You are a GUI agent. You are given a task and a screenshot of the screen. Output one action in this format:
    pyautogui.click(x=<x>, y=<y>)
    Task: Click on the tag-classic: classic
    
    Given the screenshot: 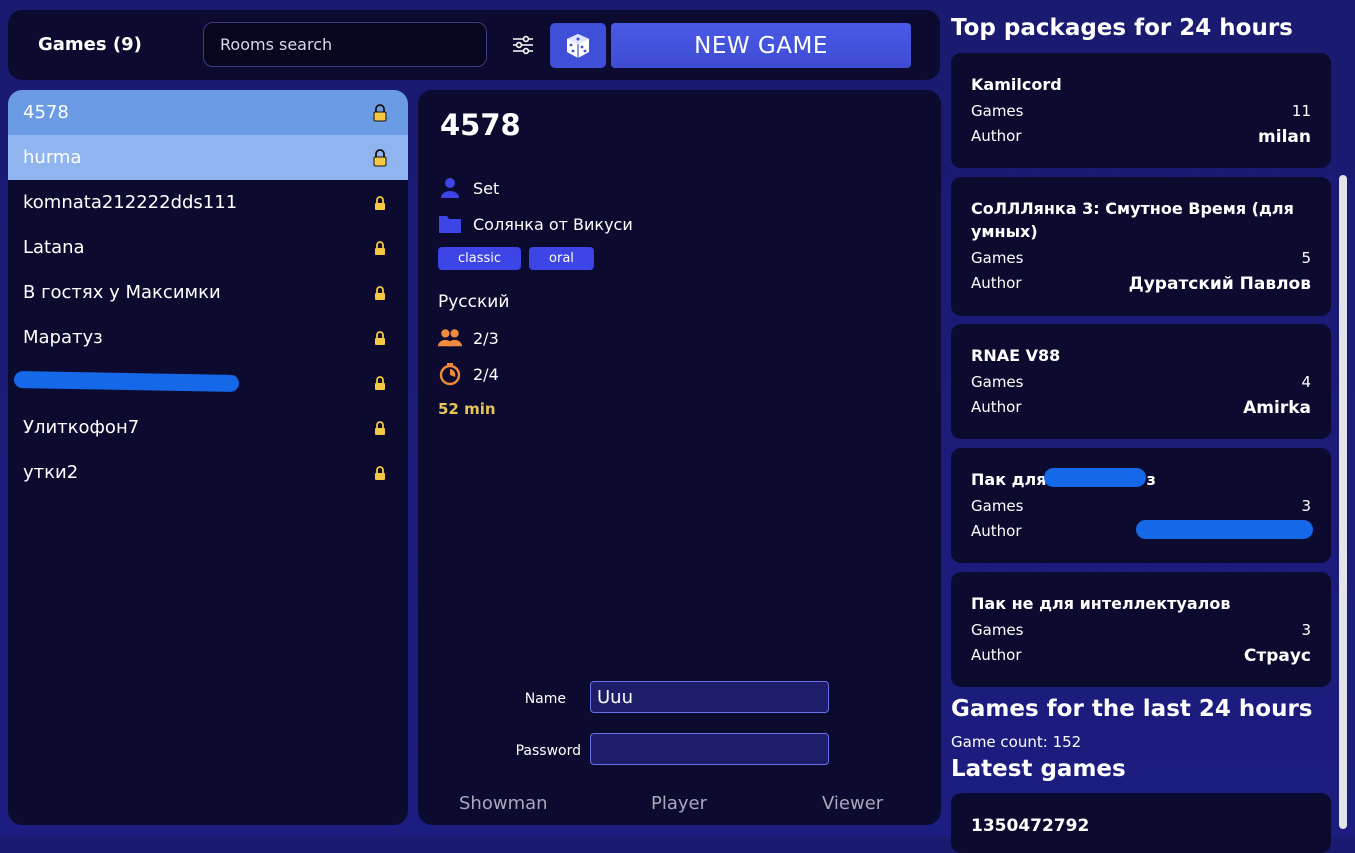 What is the action you would take?
    pyautogui.click(x=480, y=258)
    